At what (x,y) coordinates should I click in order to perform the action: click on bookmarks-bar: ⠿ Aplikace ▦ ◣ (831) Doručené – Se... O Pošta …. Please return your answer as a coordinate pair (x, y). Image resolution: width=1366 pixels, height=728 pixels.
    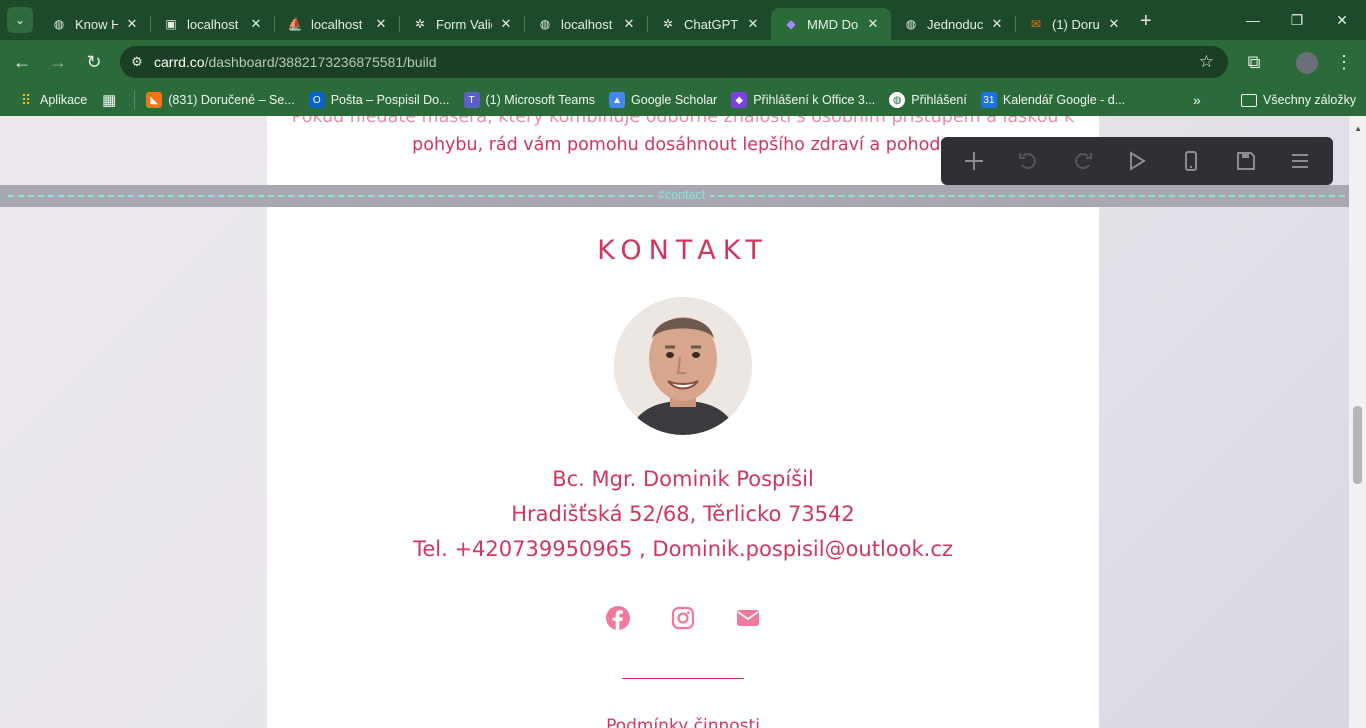
    Looking at the image, I should click on (683, 100).